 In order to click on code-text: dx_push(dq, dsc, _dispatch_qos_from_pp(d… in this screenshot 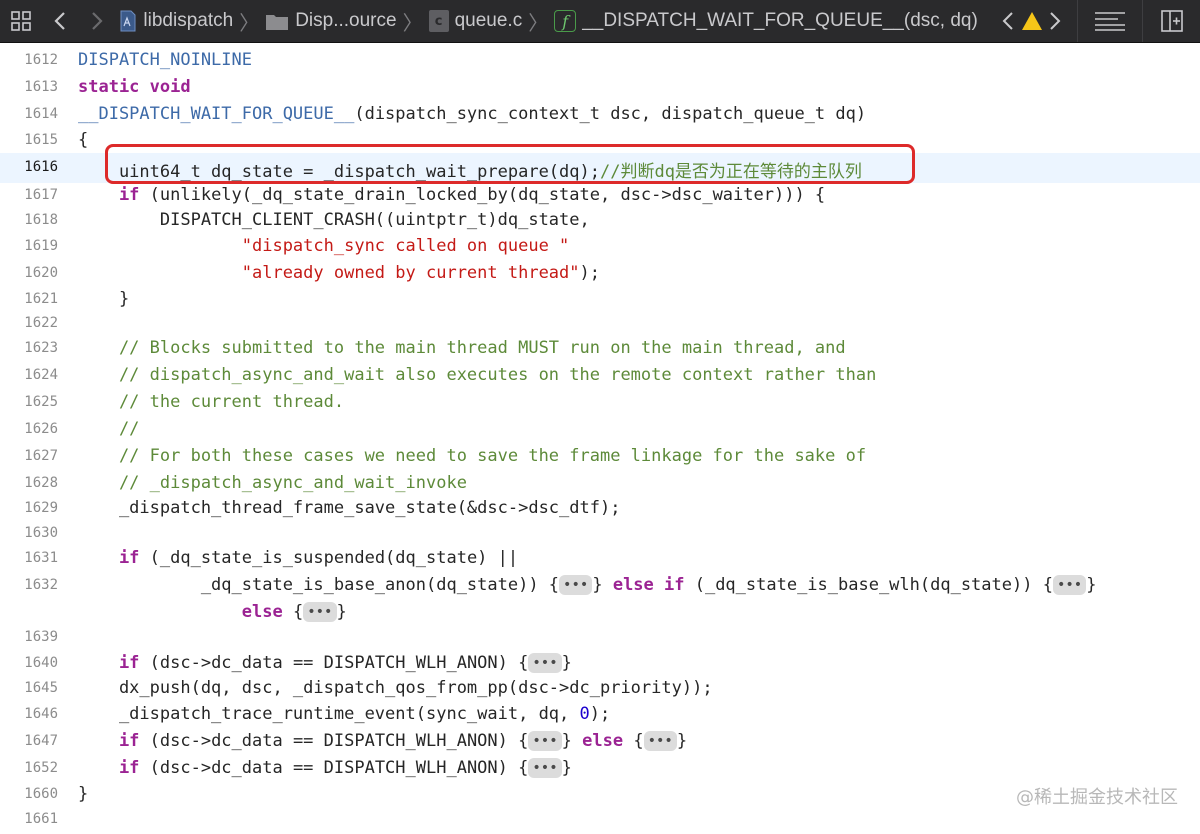, I will do `click(395, 688)`.